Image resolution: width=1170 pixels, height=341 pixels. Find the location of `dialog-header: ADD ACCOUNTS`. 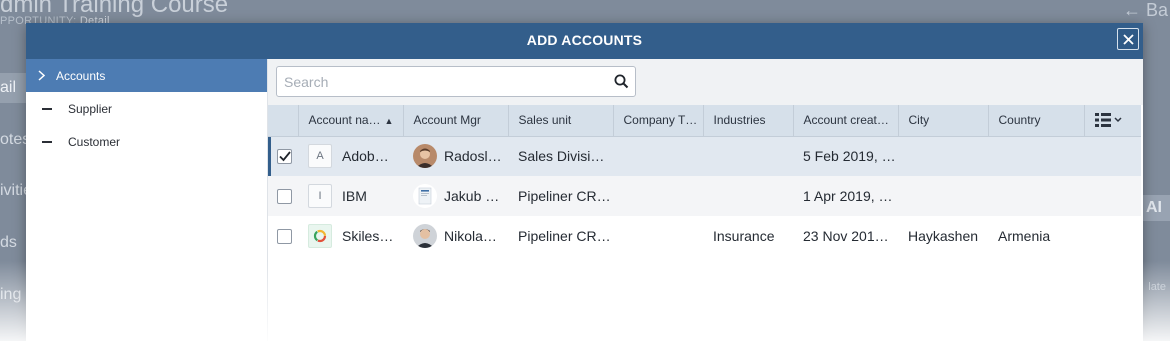

dialog-header: ADD ACCOUNTS is located at coordinates (584, 41).